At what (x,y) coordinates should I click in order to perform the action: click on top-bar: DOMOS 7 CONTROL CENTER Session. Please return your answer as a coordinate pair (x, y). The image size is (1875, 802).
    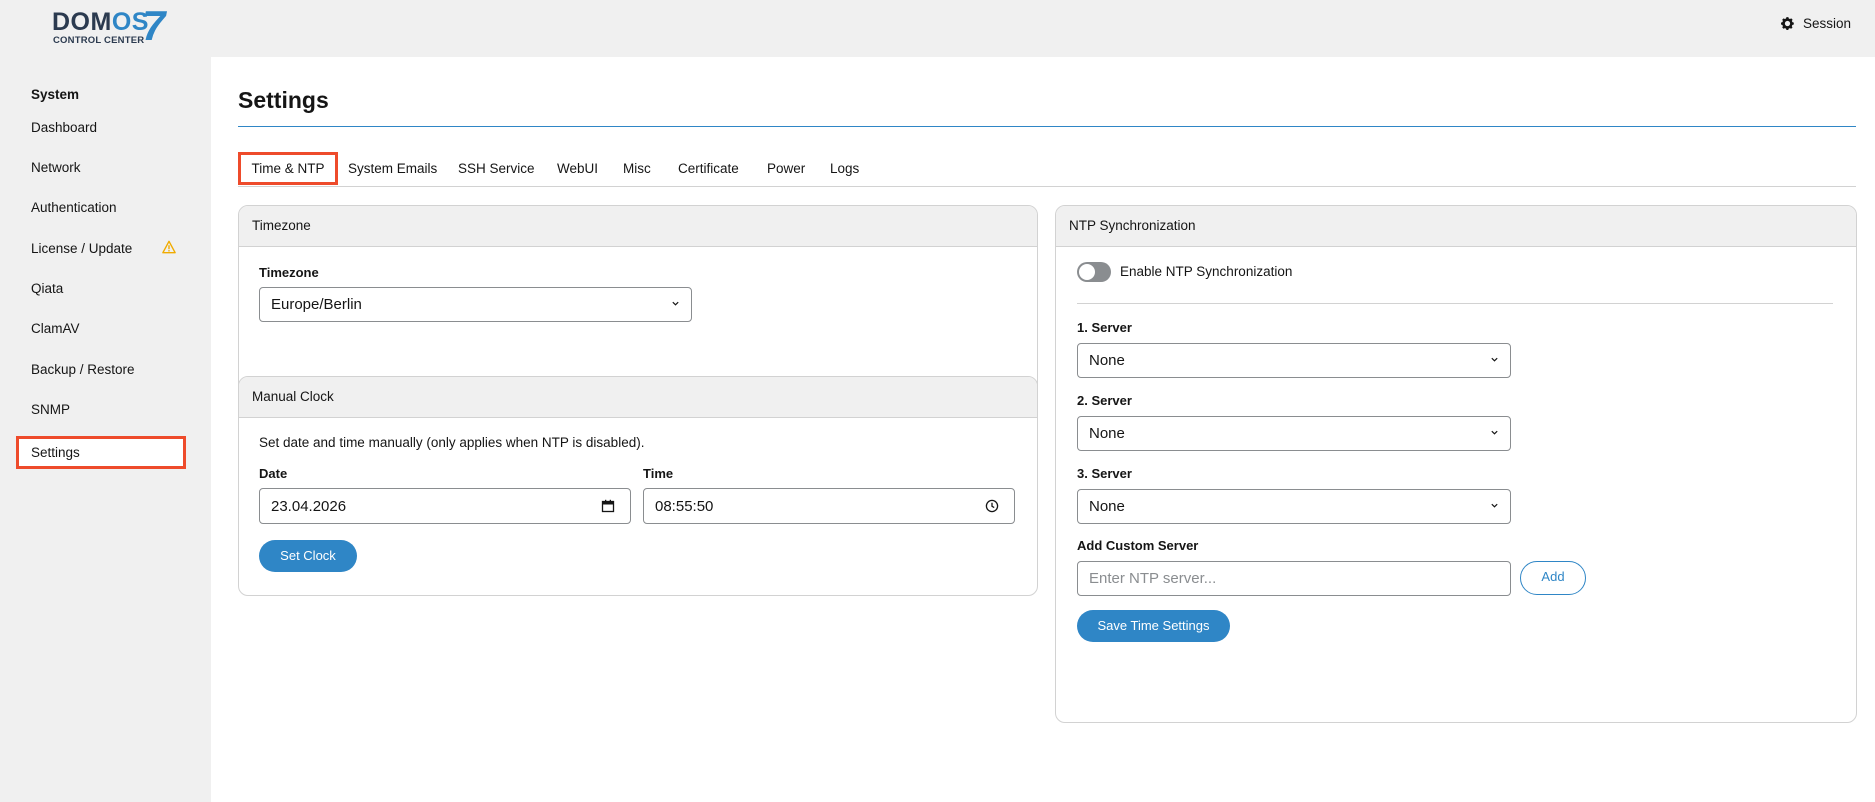
    Looking at the image, I should click on (937, 28).